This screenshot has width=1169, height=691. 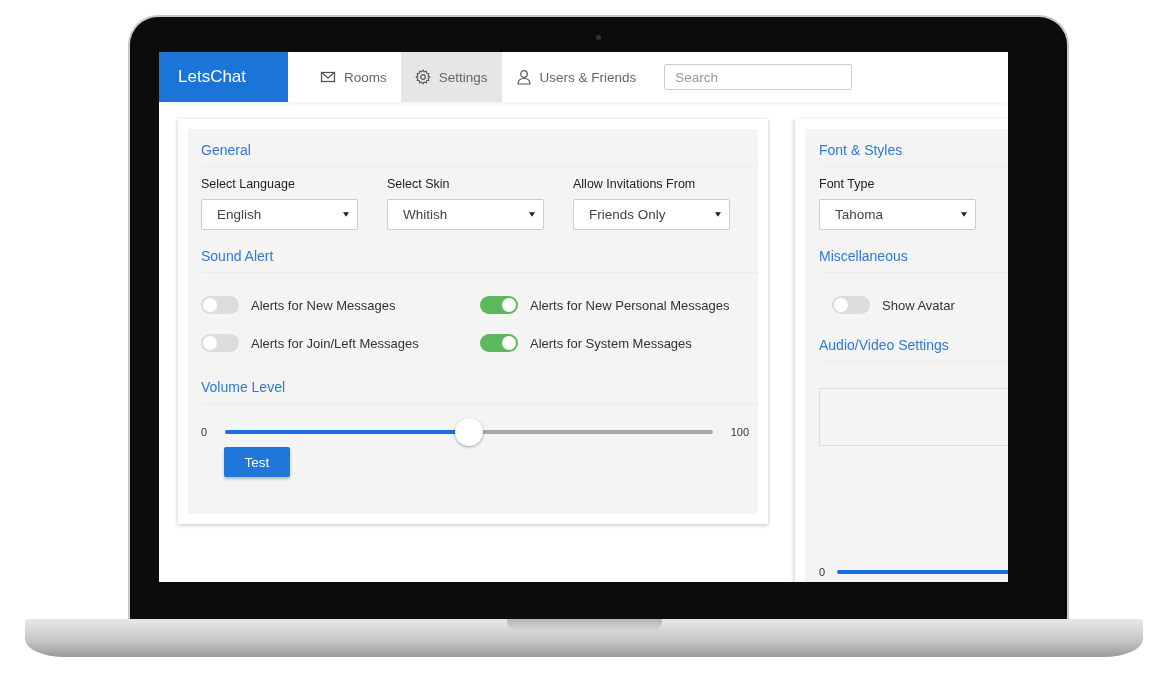 What do you see at coordinates (468, 432) in the screenshot?
I see `slider-thumb` at bounding box center [468, 432].